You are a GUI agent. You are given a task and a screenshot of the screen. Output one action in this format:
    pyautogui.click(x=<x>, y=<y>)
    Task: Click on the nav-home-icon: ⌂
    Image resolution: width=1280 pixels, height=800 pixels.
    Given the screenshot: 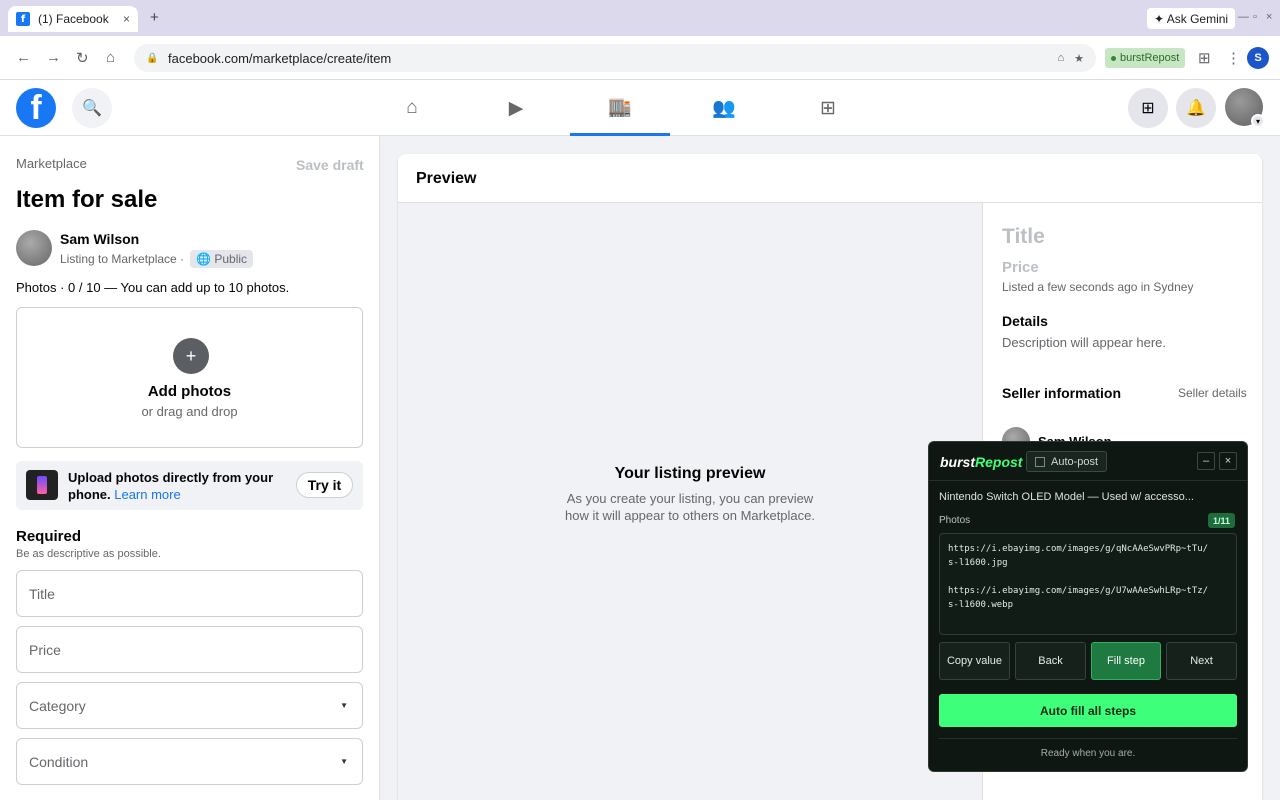 What is the action you would take?
    pyautogui.click(x=412, y=108)
    